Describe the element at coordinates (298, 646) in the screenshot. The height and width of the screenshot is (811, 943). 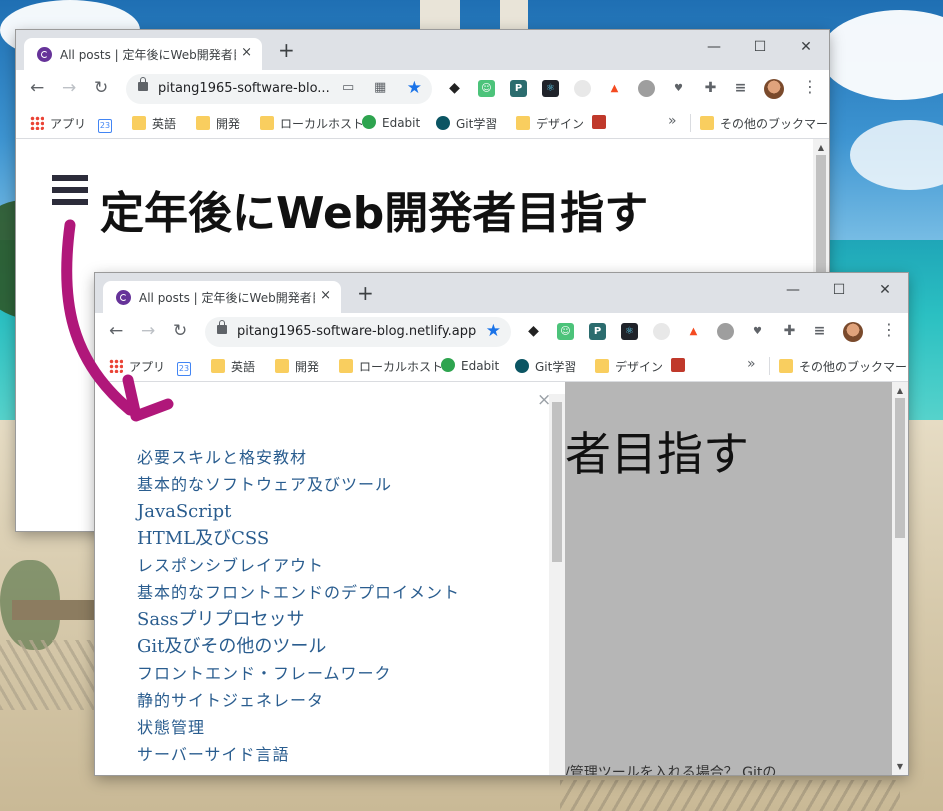
I see `nav-link: Git及びその他のツール` at that location.